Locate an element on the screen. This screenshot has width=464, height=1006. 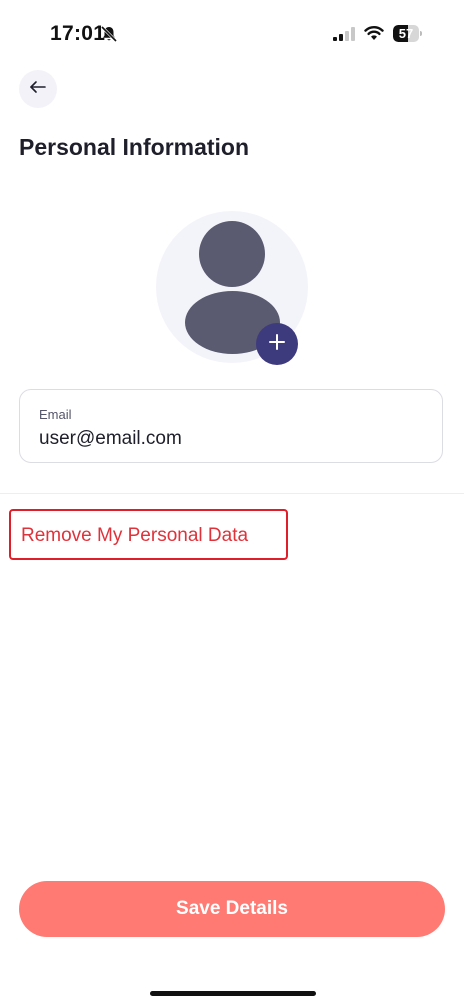
email-input: user@email.com is located at coordinates (110, 439).